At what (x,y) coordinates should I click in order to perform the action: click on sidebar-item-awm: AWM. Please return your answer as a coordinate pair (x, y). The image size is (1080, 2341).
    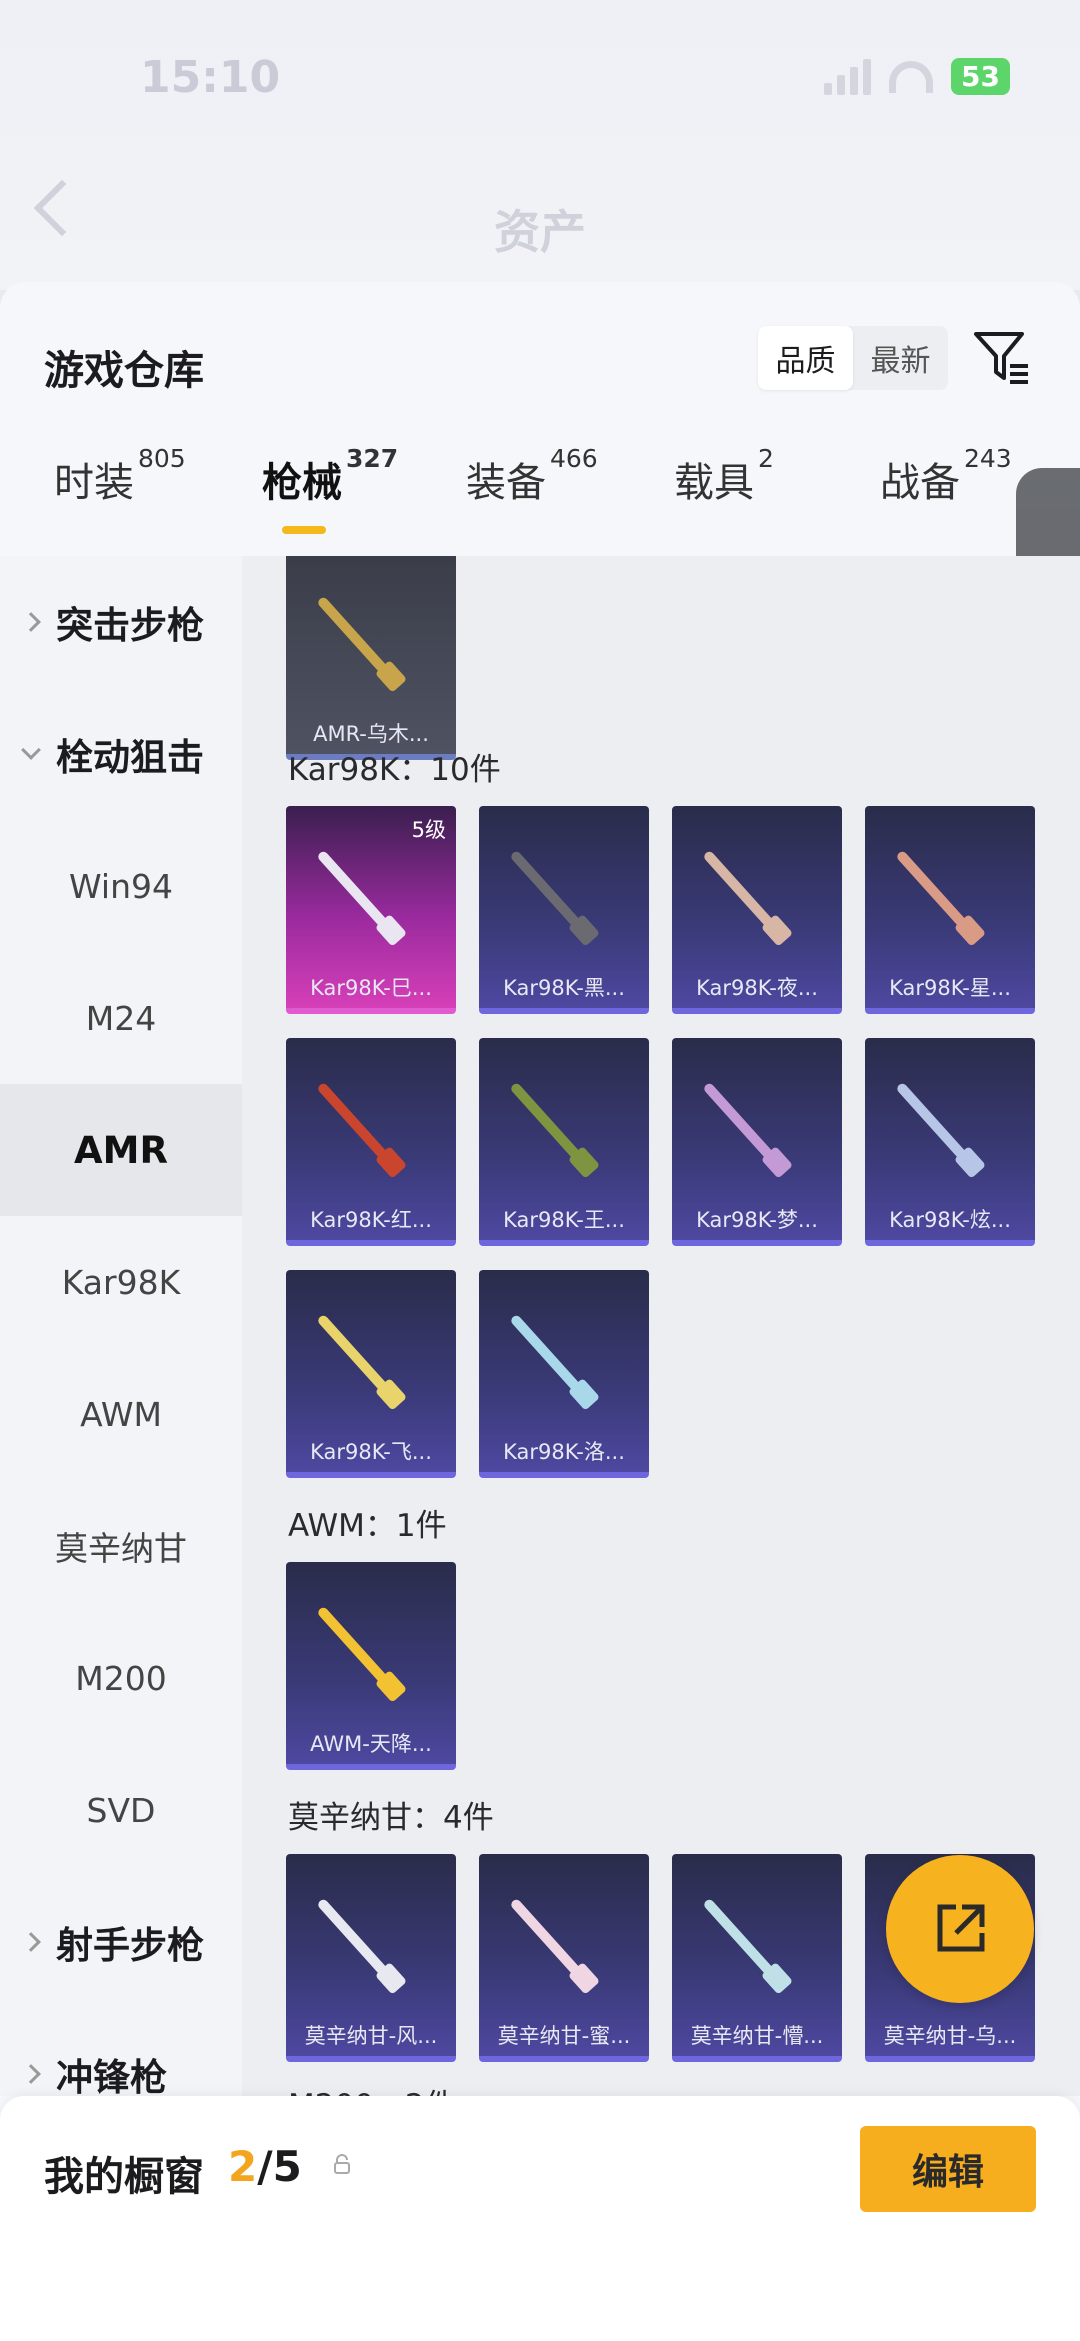
    Looking at the image, I should click on (121, 1414).